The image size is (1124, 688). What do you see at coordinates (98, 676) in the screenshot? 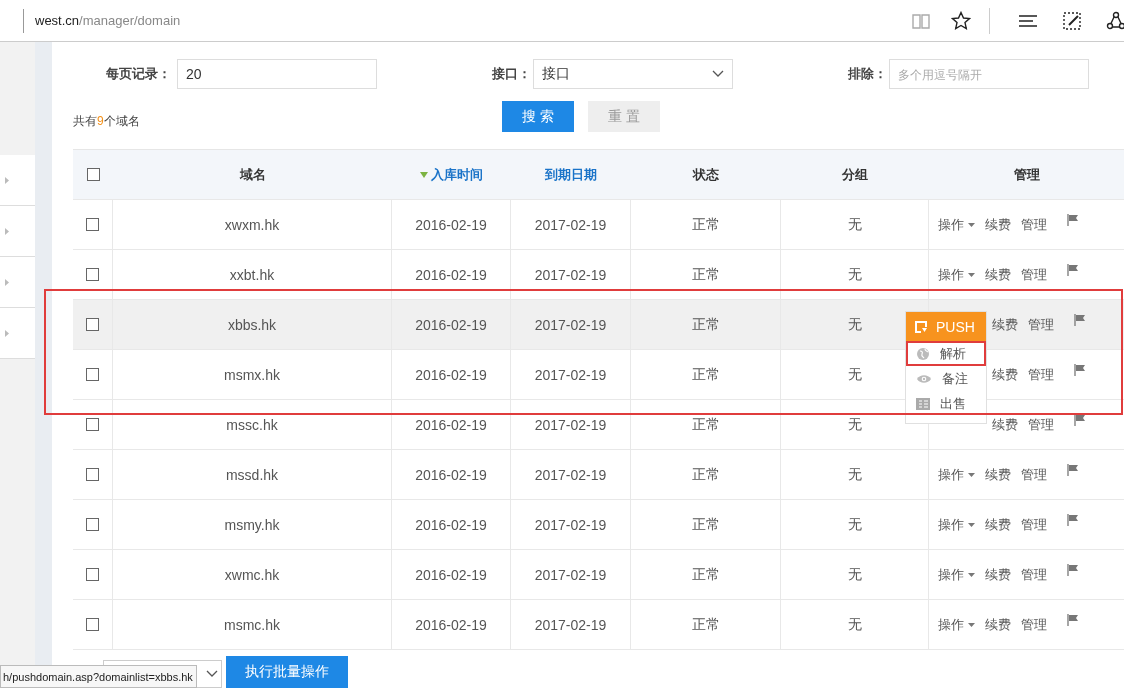
I see `link-url-tooltip: h/pushdomain.asp?domainlist=xbbs.hk` at bounding box center [98, 676].